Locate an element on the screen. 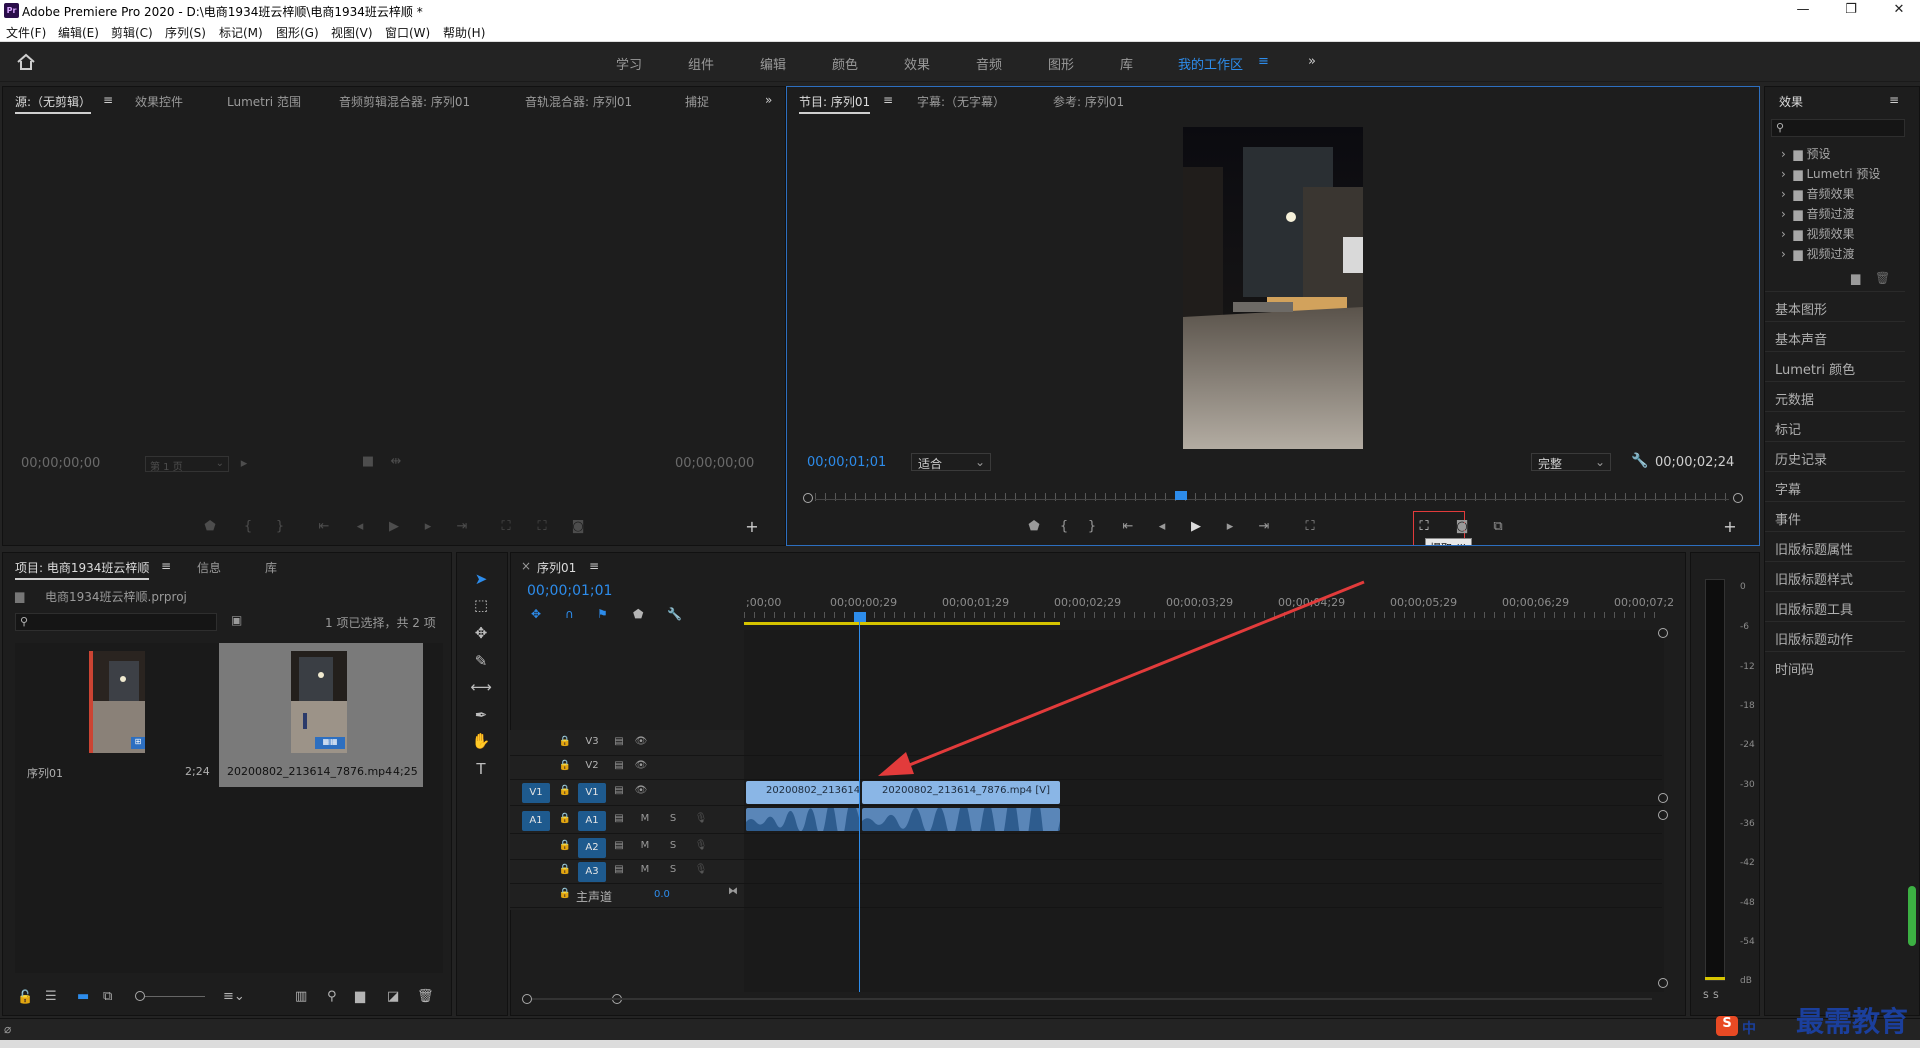  project-tab-menu-icon: ≡ is located at coordinates (166, 566).